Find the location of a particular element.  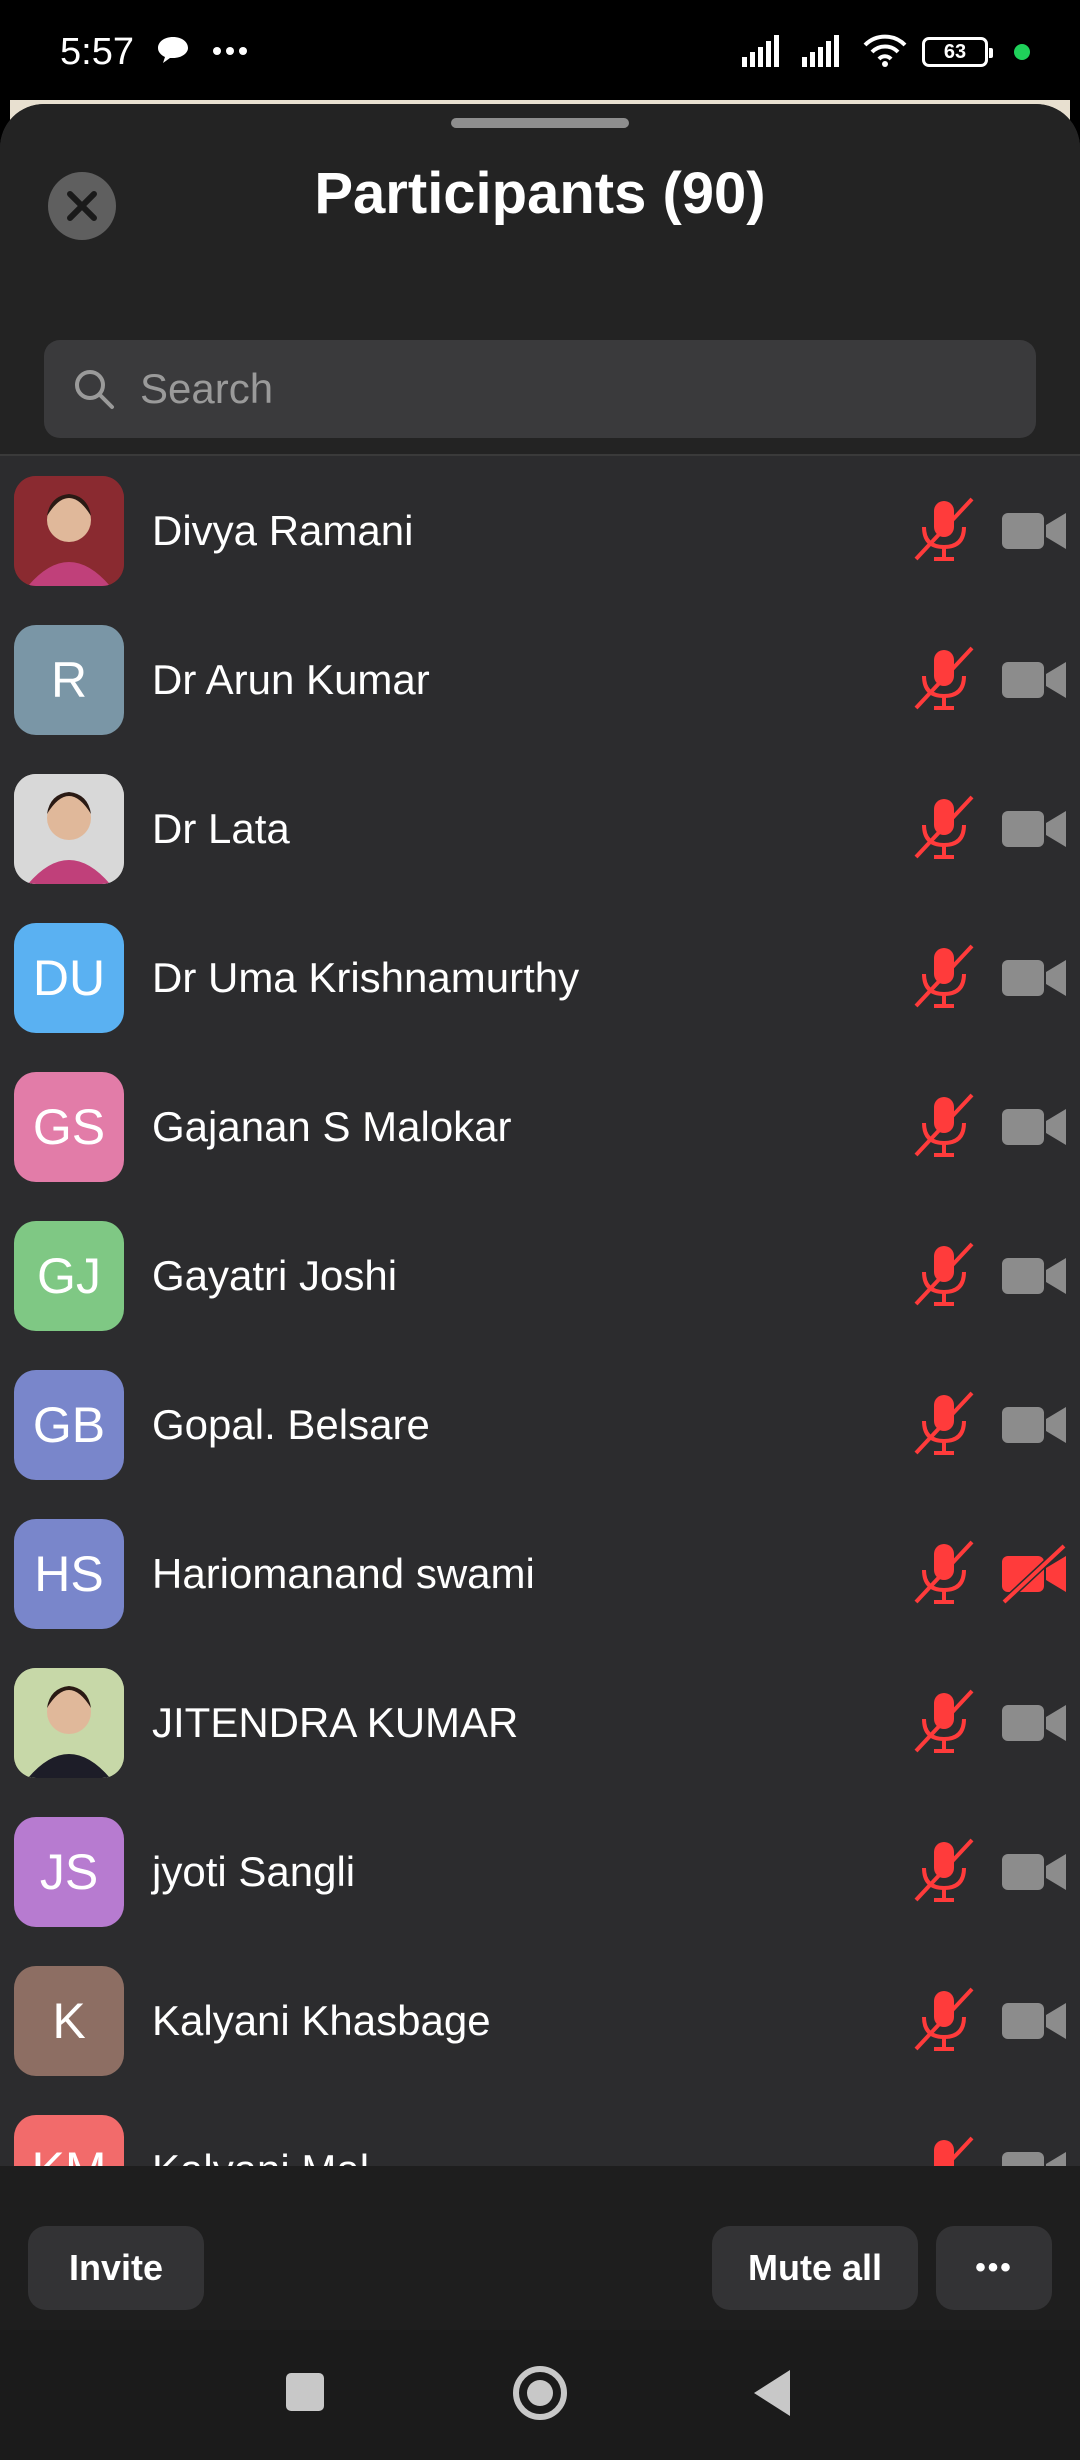

navigation-bar is located at coordinates (540, 2395).